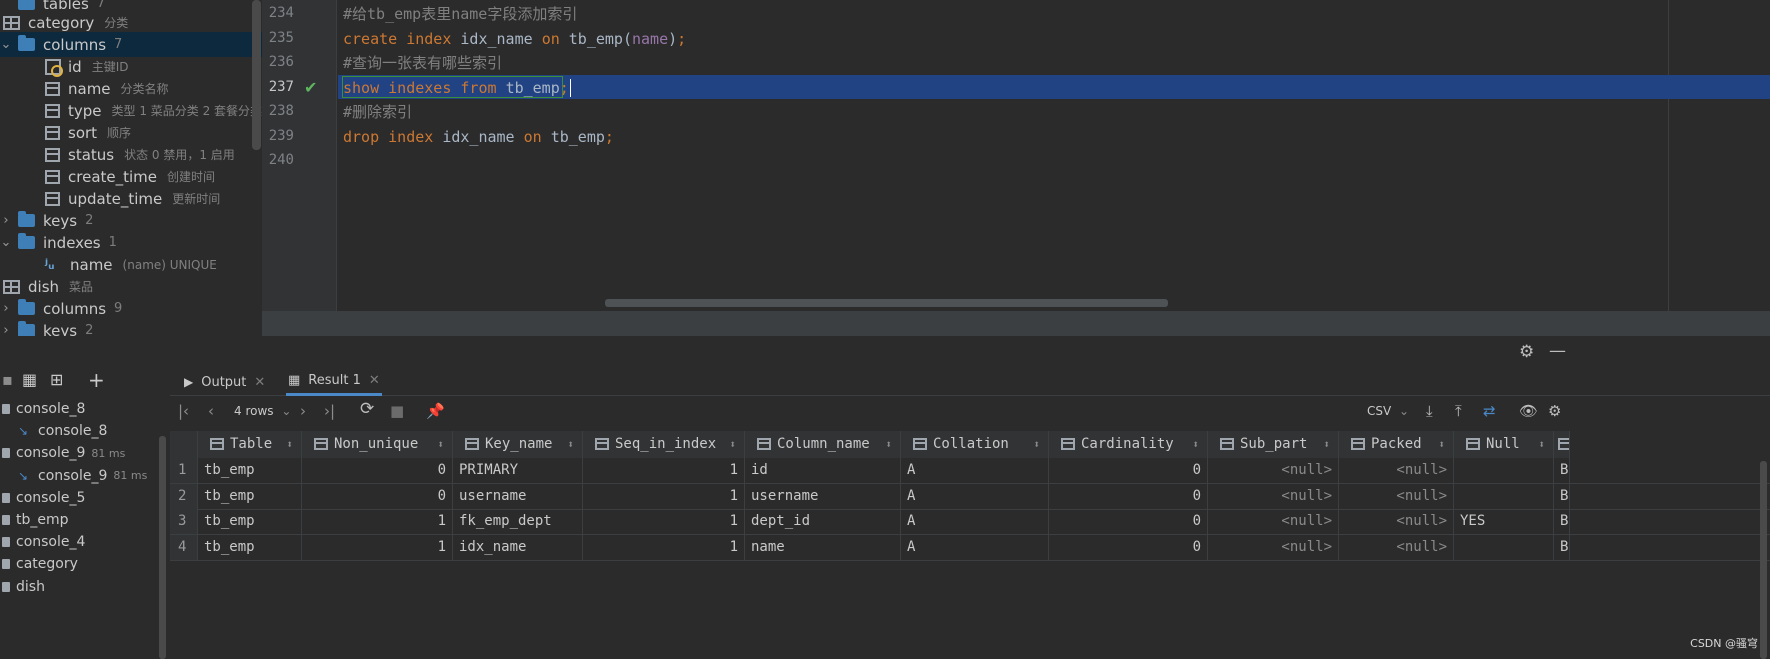 Image resolution: width=1770 pixels, height=659 pixels. What do you see at coordinates (518, 470) in the screenshot?
I see `table-cell: PRIMARY` at bounding box center [518, 470].